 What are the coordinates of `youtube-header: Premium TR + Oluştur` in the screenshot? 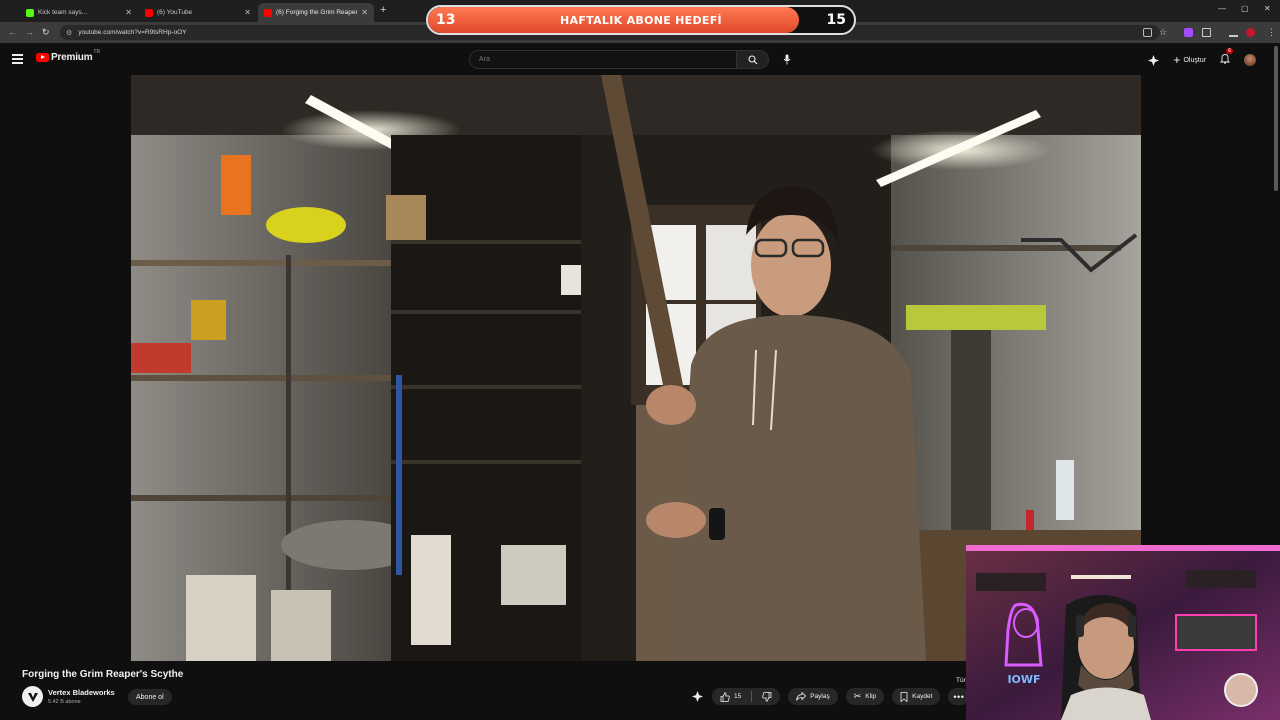 It's located at (640, 59).